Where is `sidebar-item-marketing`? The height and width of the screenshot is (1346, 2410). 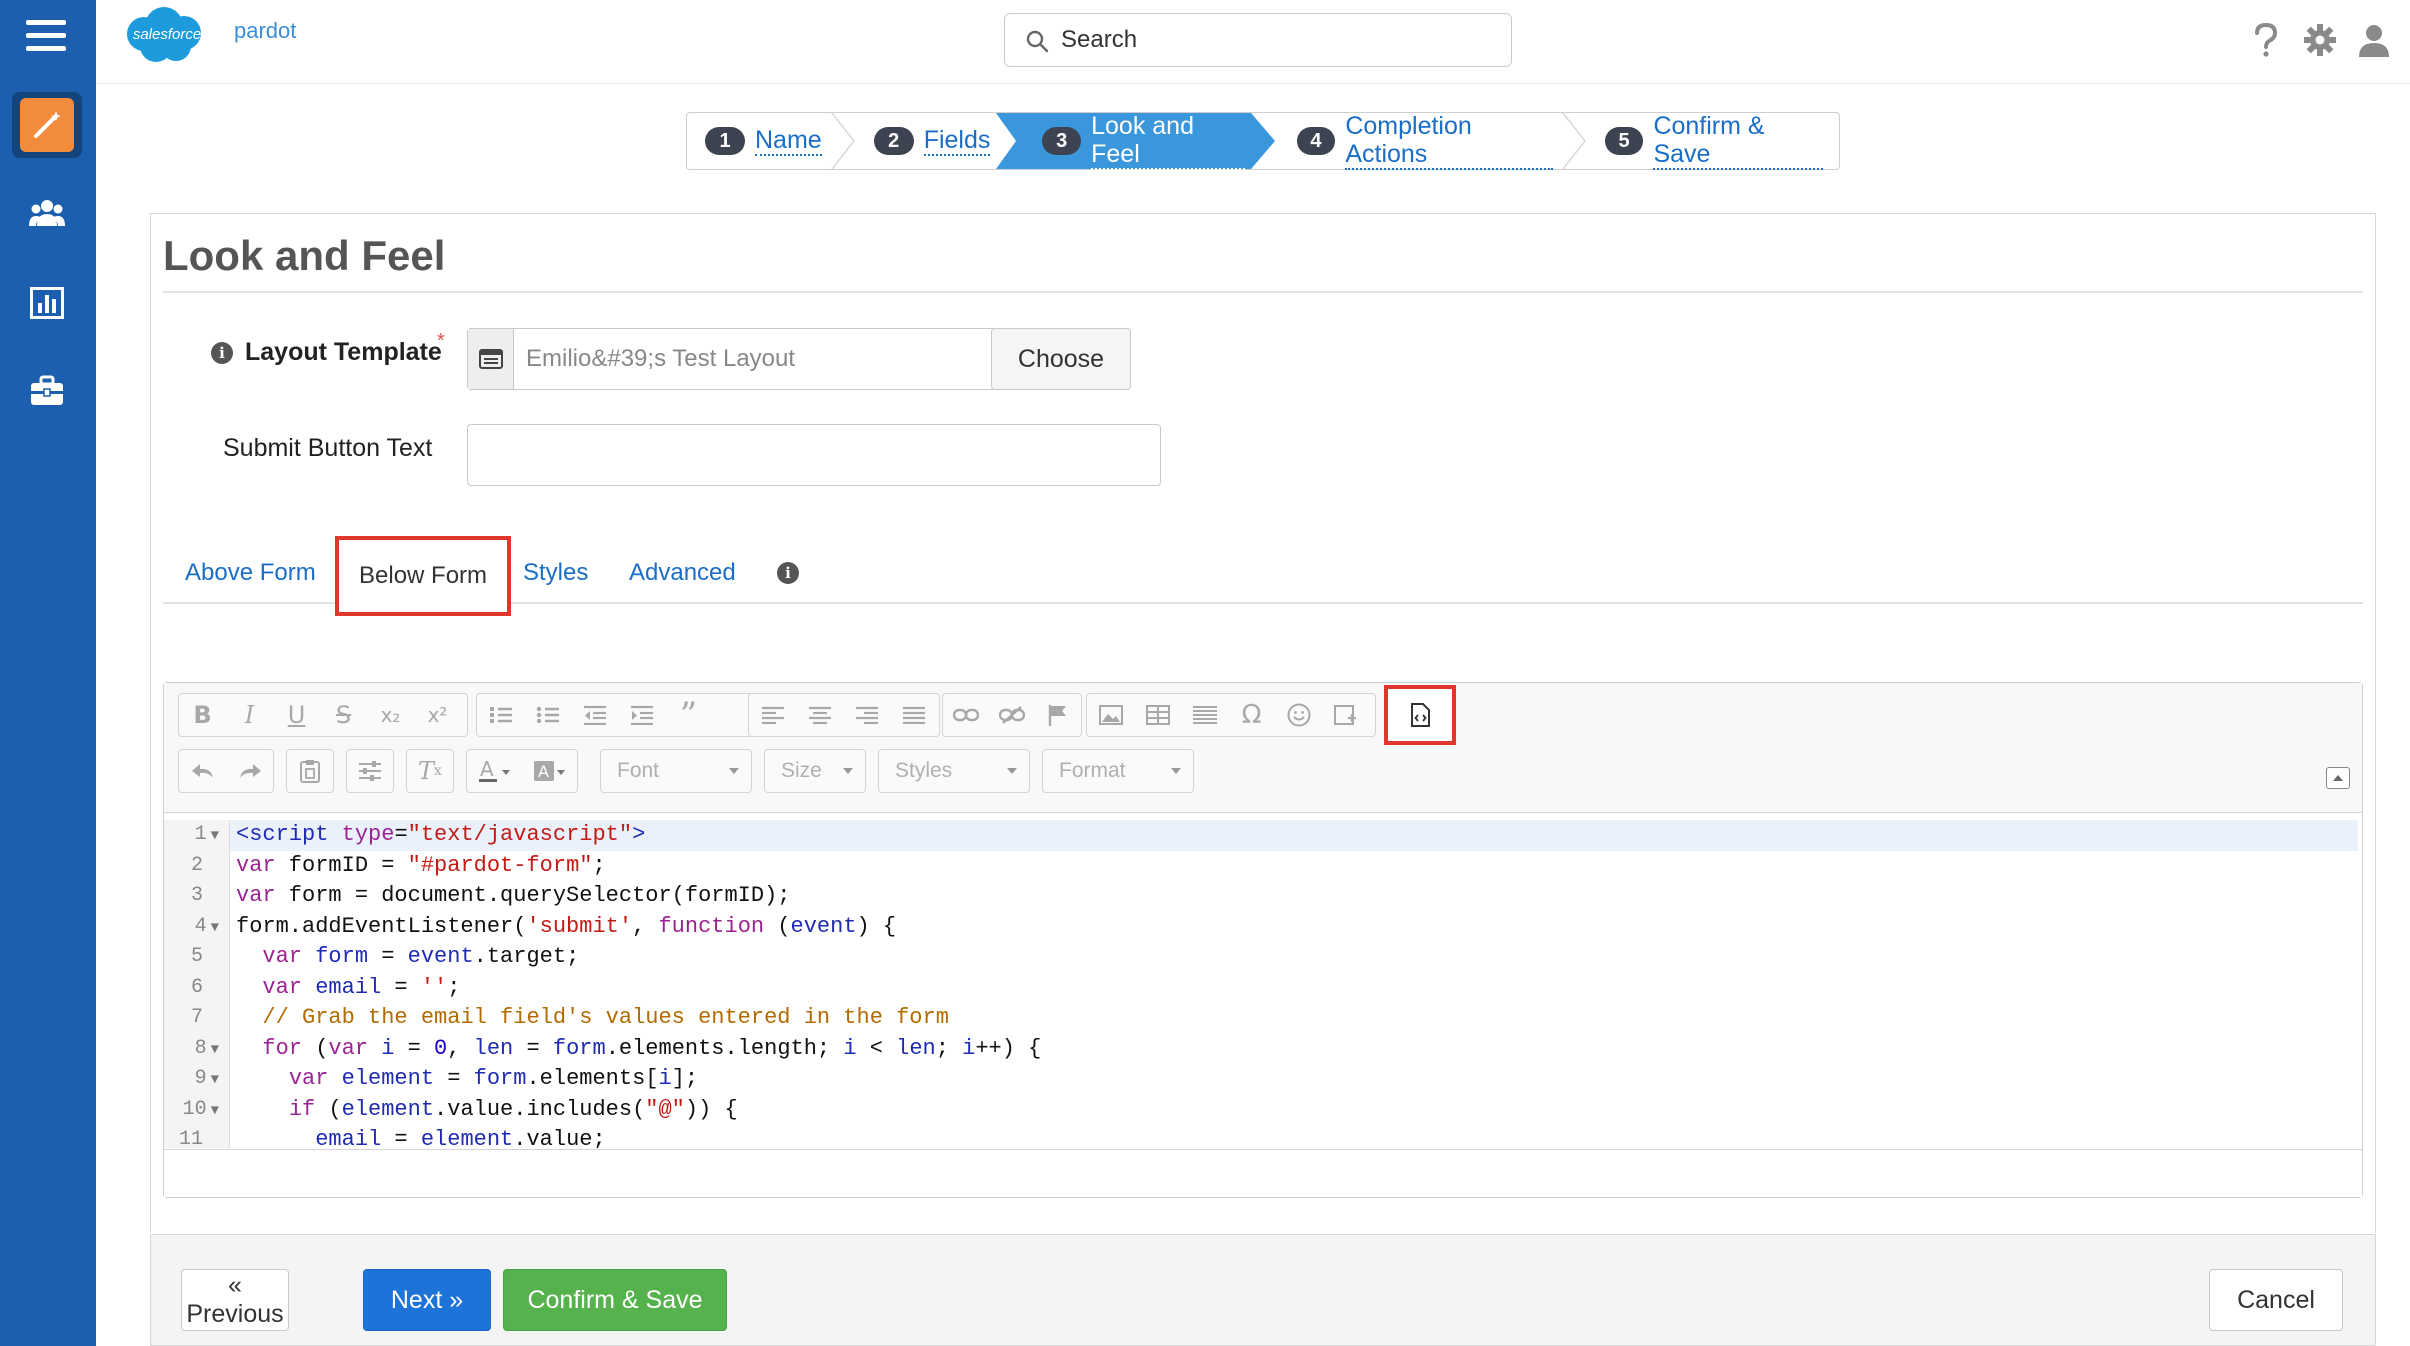 sidebar-item-marketing is located at coordinates (47, 125).